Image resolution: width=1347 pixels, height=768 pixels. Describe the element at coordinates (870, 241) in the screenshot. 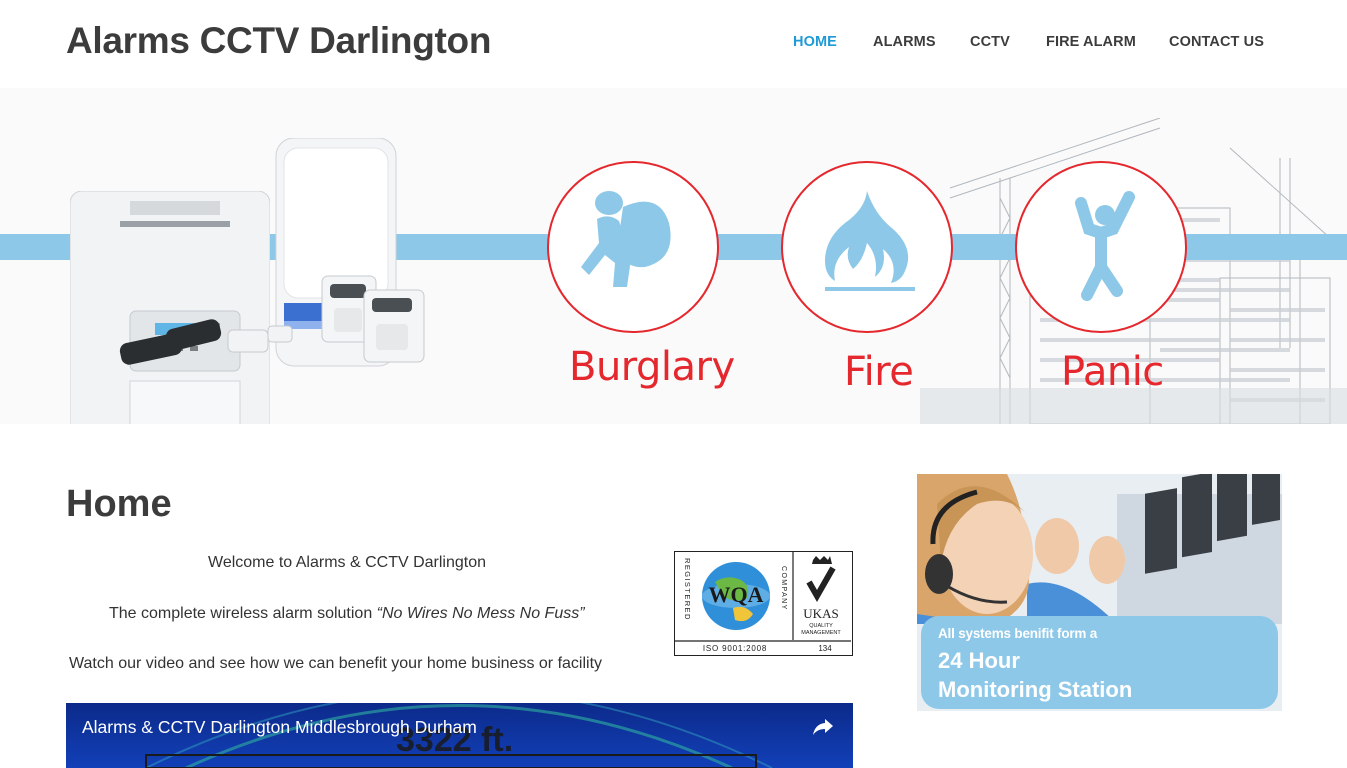

I see `flame-icon` at that location.